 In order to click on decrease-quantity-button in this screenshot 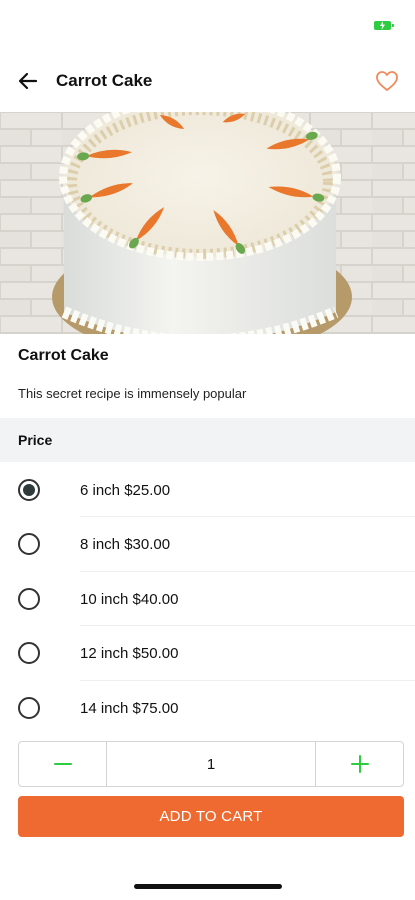, I will do `click(63, 764)`.